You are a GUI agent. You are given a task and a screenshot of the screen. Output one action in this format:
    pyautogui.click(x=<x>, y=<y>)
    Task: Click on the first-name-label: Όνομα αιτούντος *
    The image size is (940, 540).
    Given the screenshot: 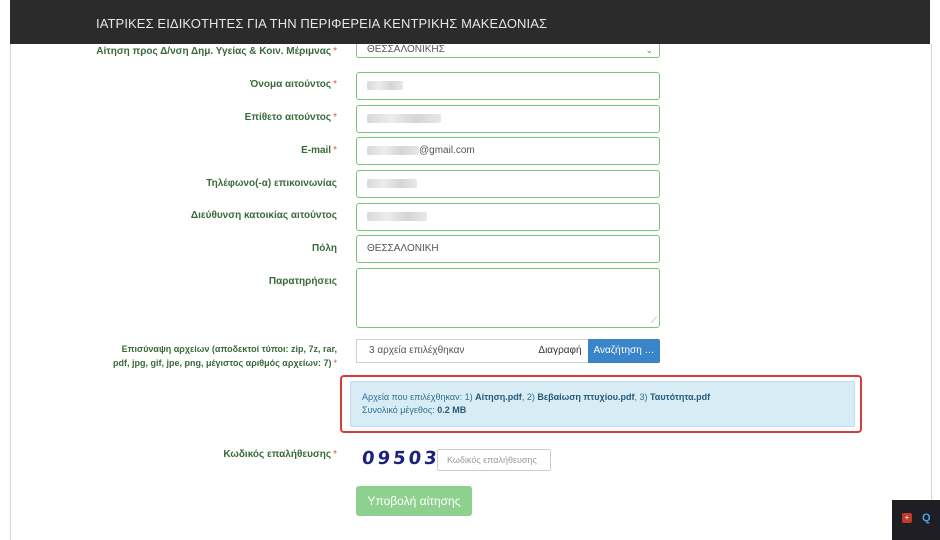 What is the action you would take?
    pyautogui.click(x=293, y=84)
    